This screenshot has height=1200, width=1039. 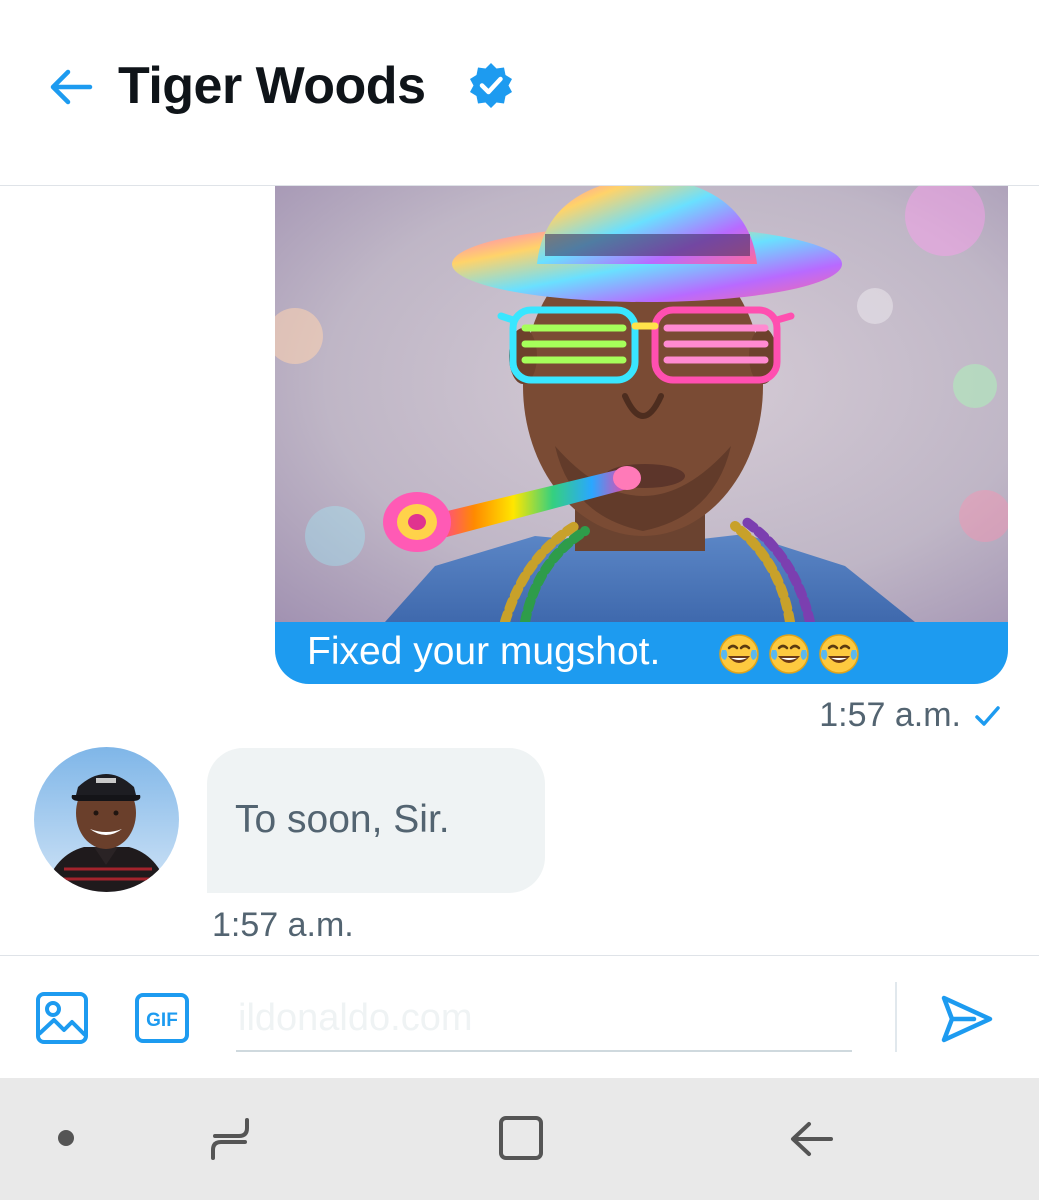 What do you see at coordinates (987, 715) in the screenshot?
I see `check-icon` at bounding box center [987, 715].